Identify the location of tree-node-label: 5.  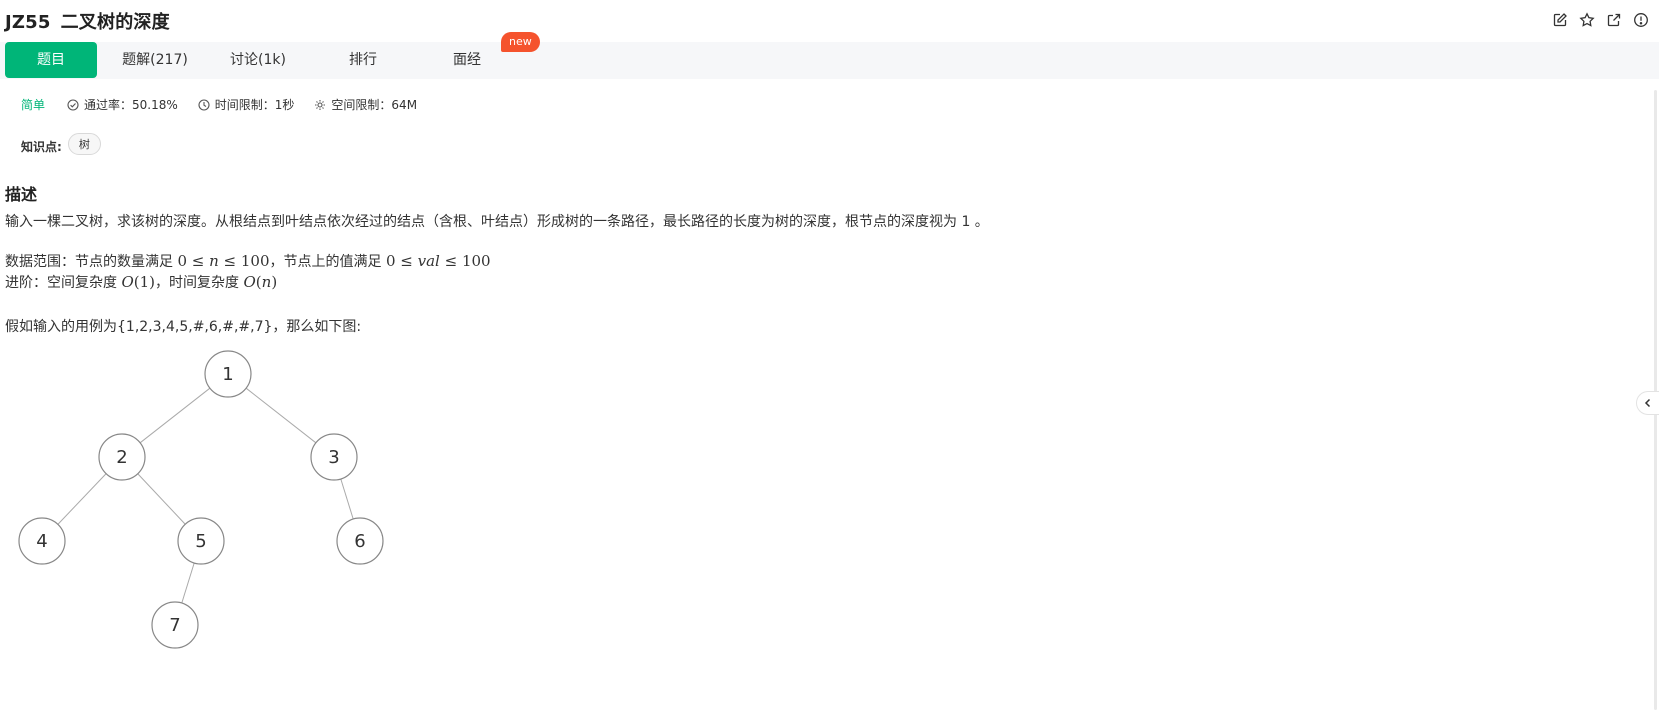
(200, 541).